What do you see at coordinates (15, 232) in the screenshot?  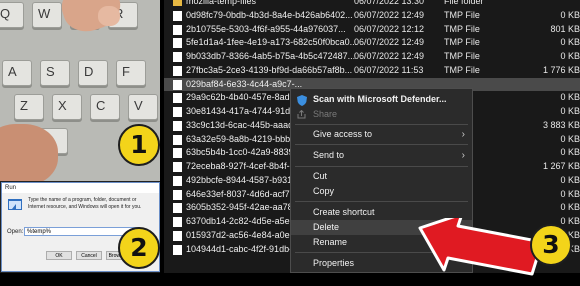 I see `open-label: Open:` at bounding box center [15, 232].